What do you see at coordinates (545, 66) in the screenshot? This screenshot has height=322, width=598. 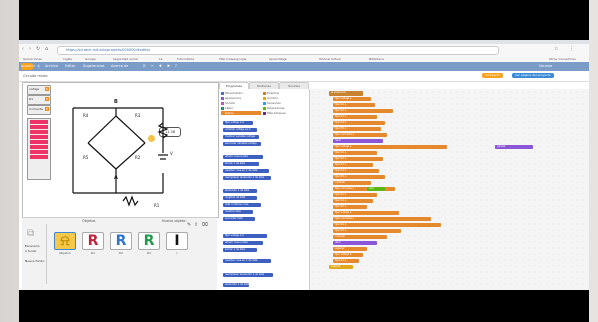 I see `user-name: Usuario` at bounding box center [545, 66].